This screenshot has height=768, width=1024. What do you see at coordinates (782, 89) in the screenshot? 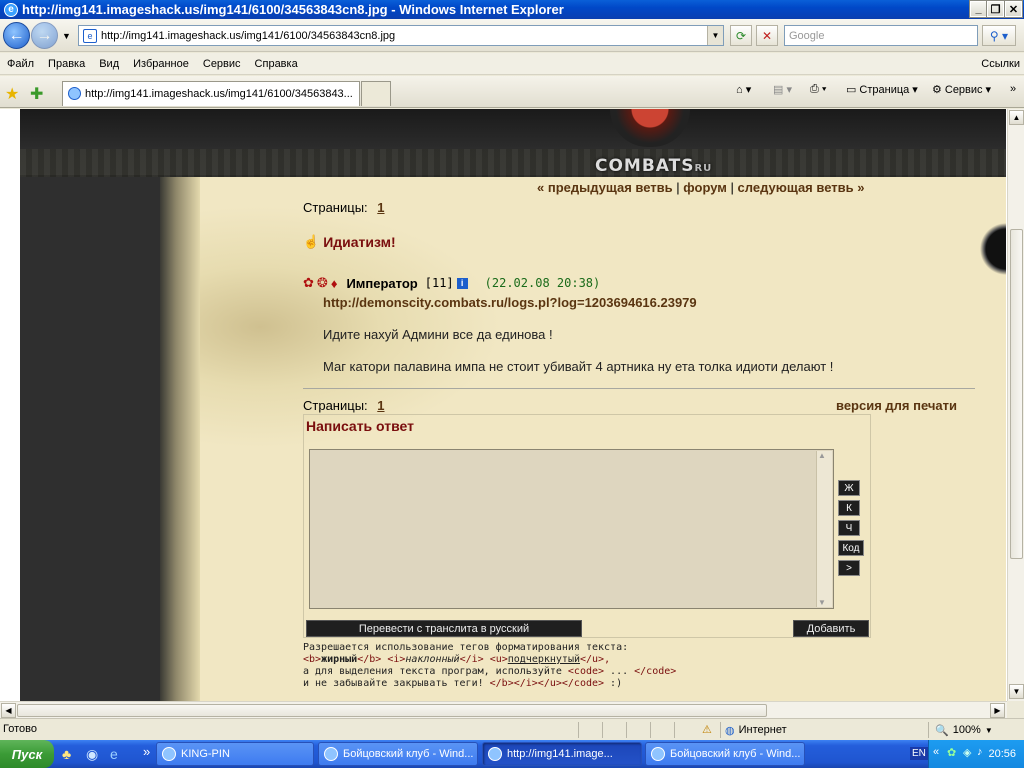
I see `feeds-icon: ▤ ▾` at bounding box center [782, 89].